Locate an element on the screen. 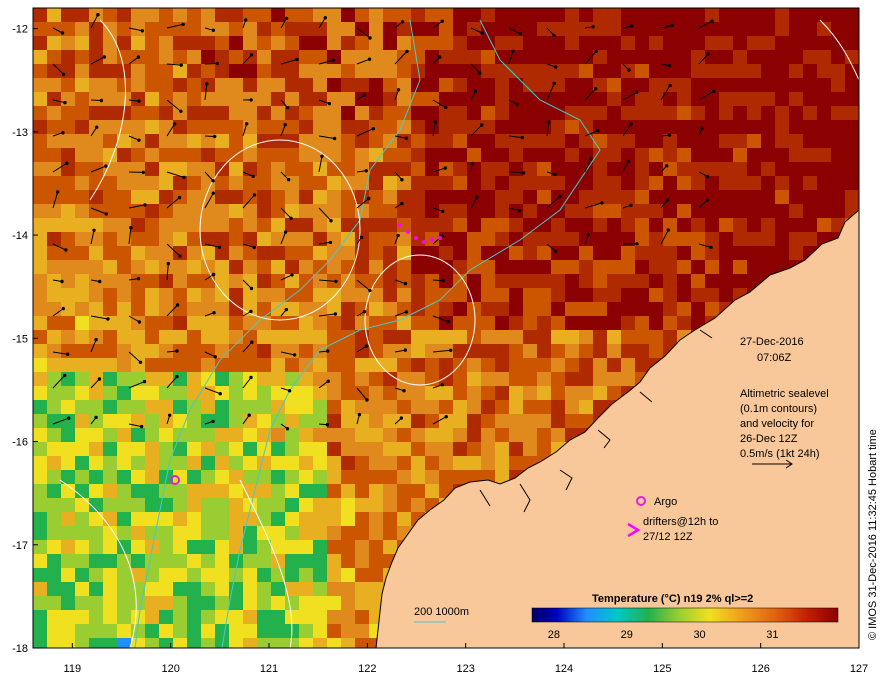  altimetry-line-5: 0.5m/s (1kt 24h) is located at coordinates (779, 454).